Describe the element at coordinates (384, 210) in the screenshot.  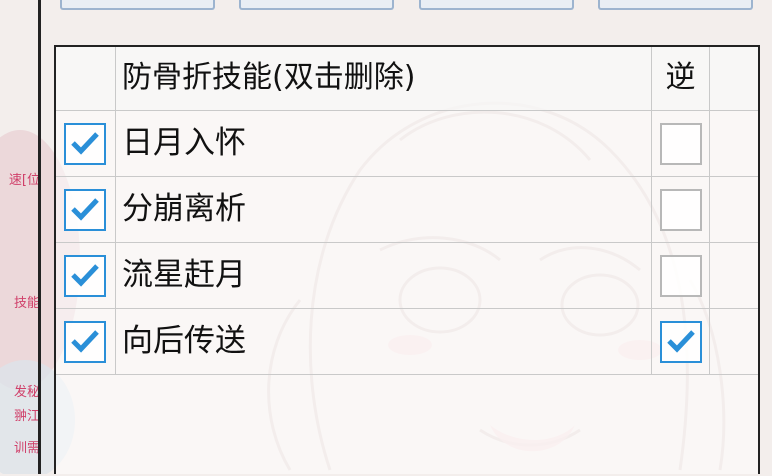
I see `skill-name: 分崩离析` at that location.